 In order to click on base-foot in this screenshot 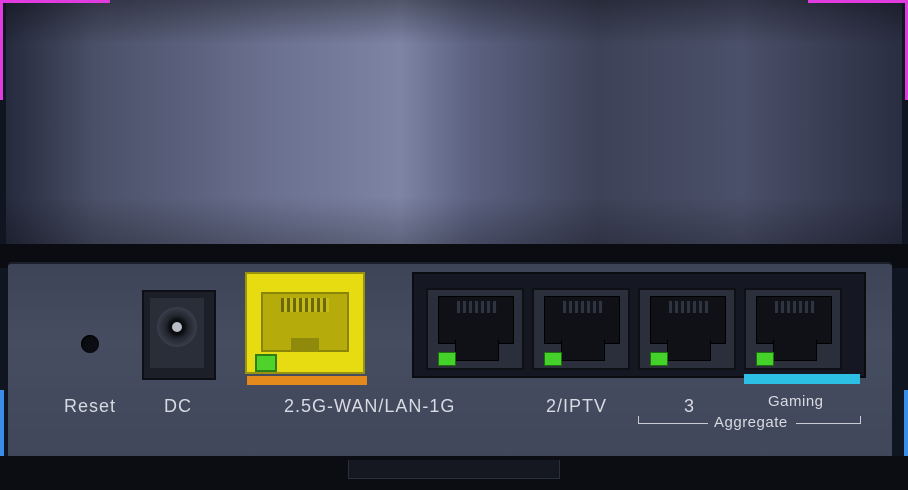, I will do `click(454, 469)`.